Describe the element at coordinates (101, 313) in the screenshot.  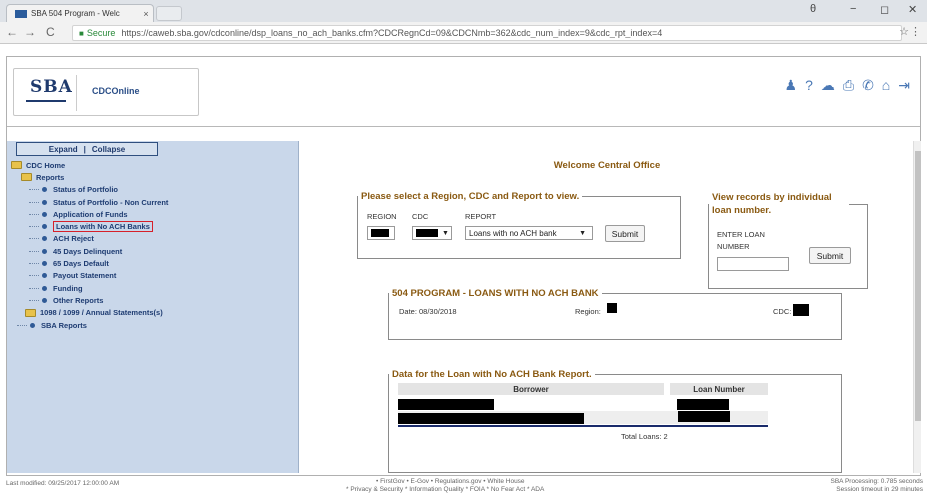
I see `tree-label: 1098 / 1099 / Annual Statements(s)` at that location.